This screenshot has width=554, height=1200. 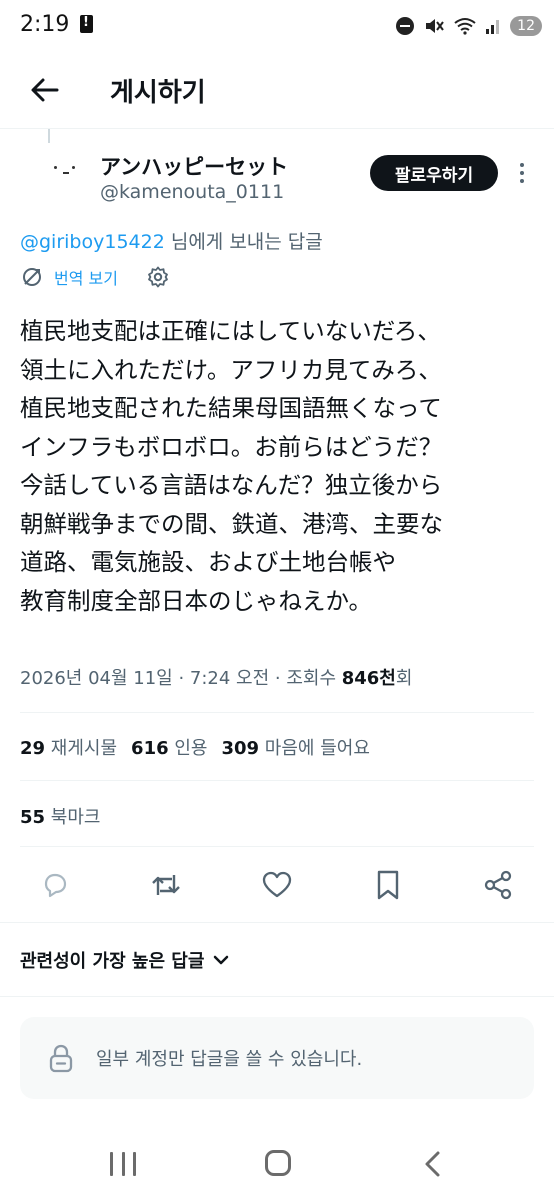 I want to click on translate-row: 번역 보기, so click(x=94, y=277).